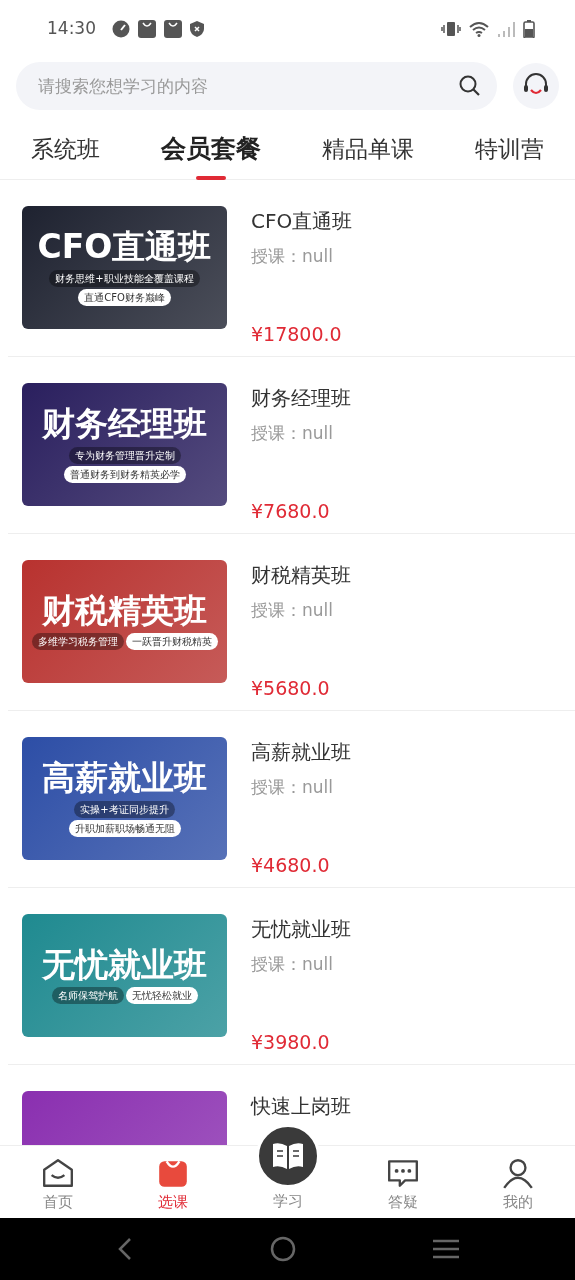 This screenshot has height=1280, width=575. What do you see at coordinates (291, 865) in the screenshot?
I see `price: ¥4680.0` at bounding box center [291, 865].